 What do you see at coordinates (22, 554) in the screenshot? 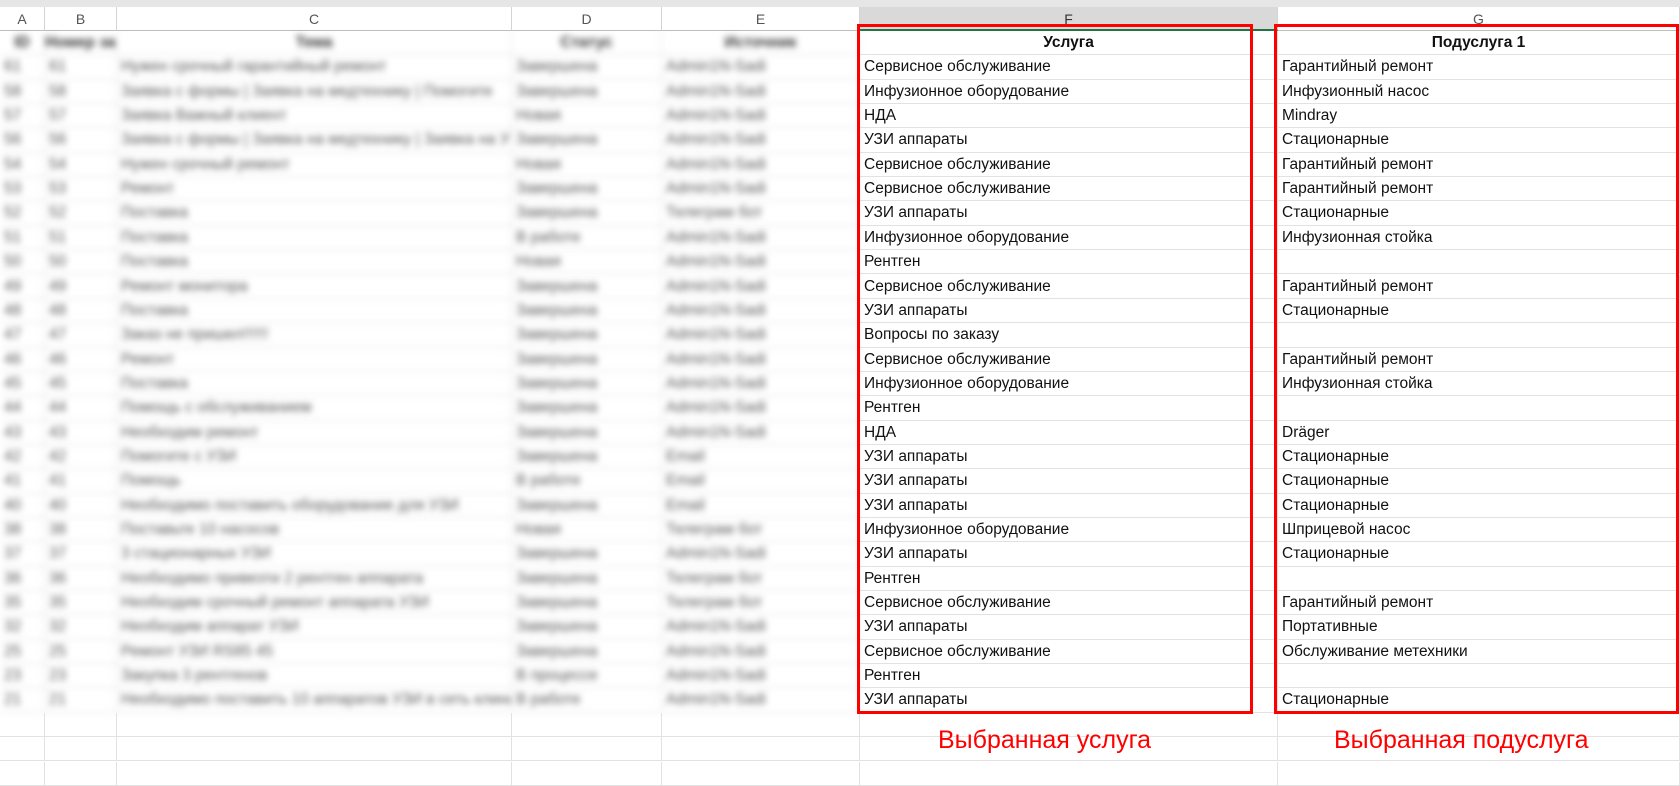
I see `cell-a: 37` at bounding box center [22, 554].